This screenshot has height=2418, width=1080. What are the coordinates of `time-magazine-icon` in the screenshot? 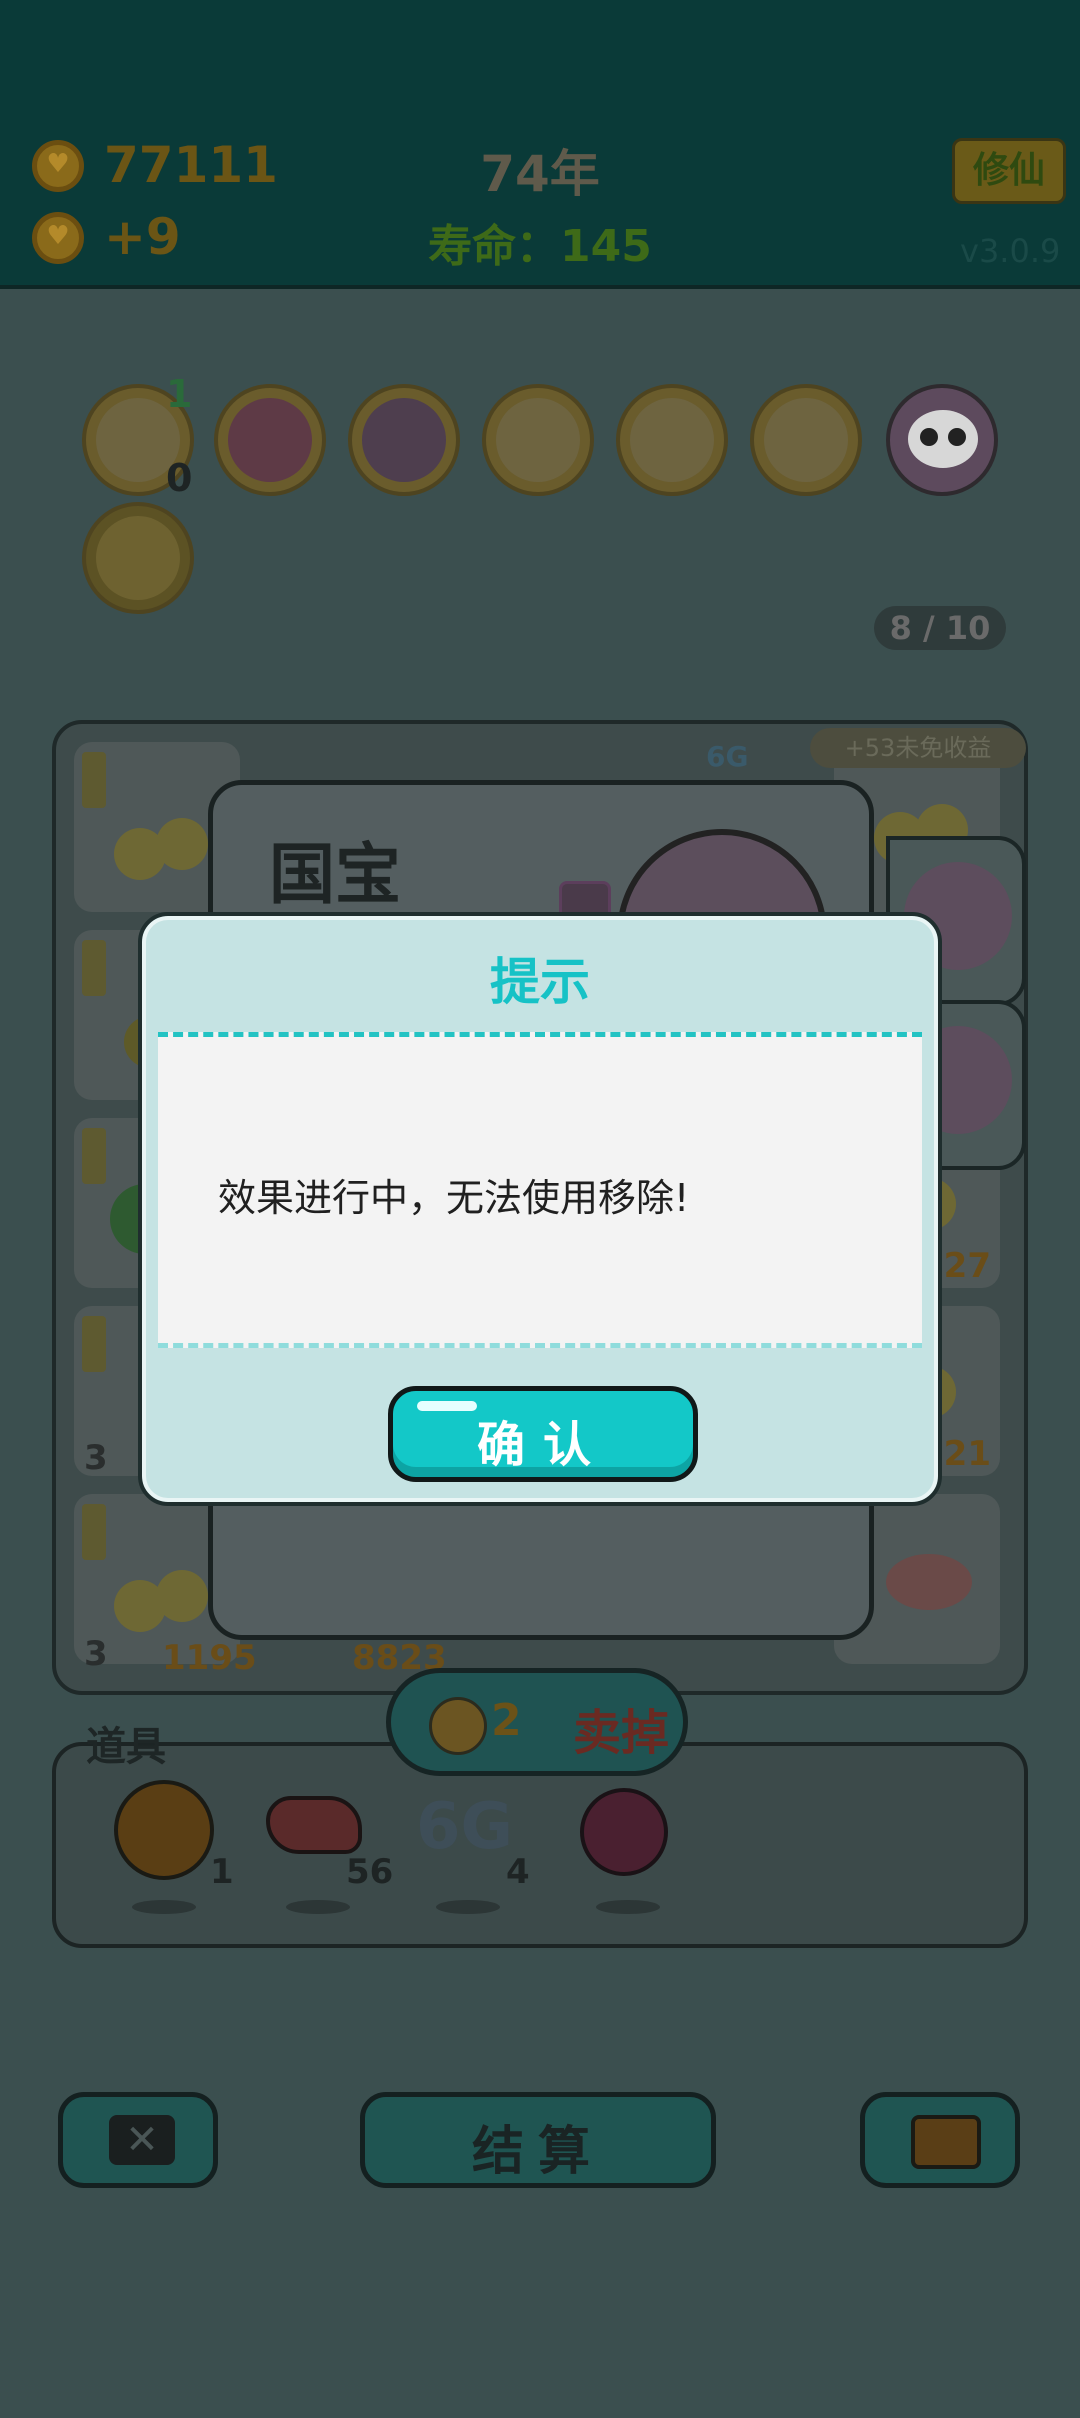 It's located at (270, 440).